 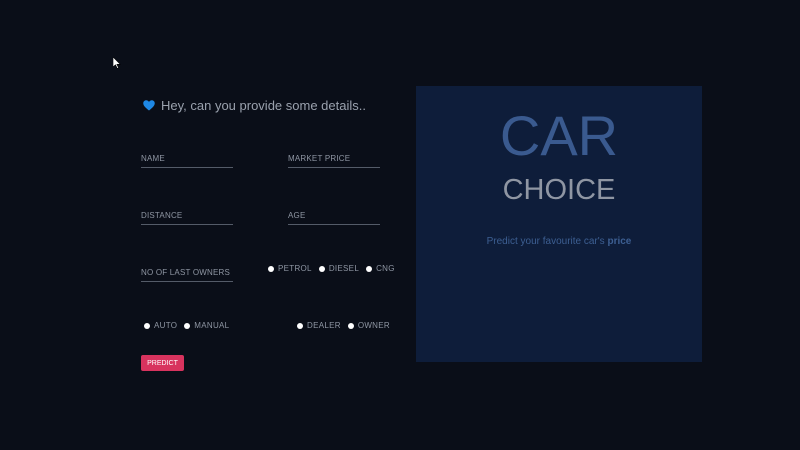 I want to click on radio-dealer: DEALER, so click(x=319, y=325).